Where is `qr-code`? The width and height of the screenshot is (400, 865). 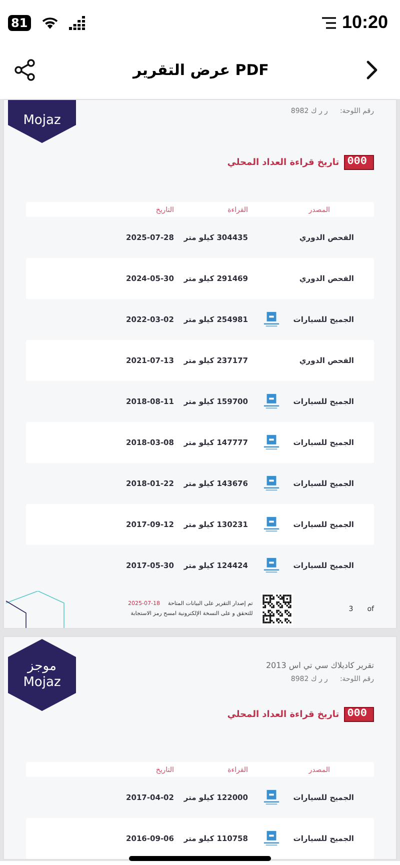 qr-code is located at coordinates (276, 608).